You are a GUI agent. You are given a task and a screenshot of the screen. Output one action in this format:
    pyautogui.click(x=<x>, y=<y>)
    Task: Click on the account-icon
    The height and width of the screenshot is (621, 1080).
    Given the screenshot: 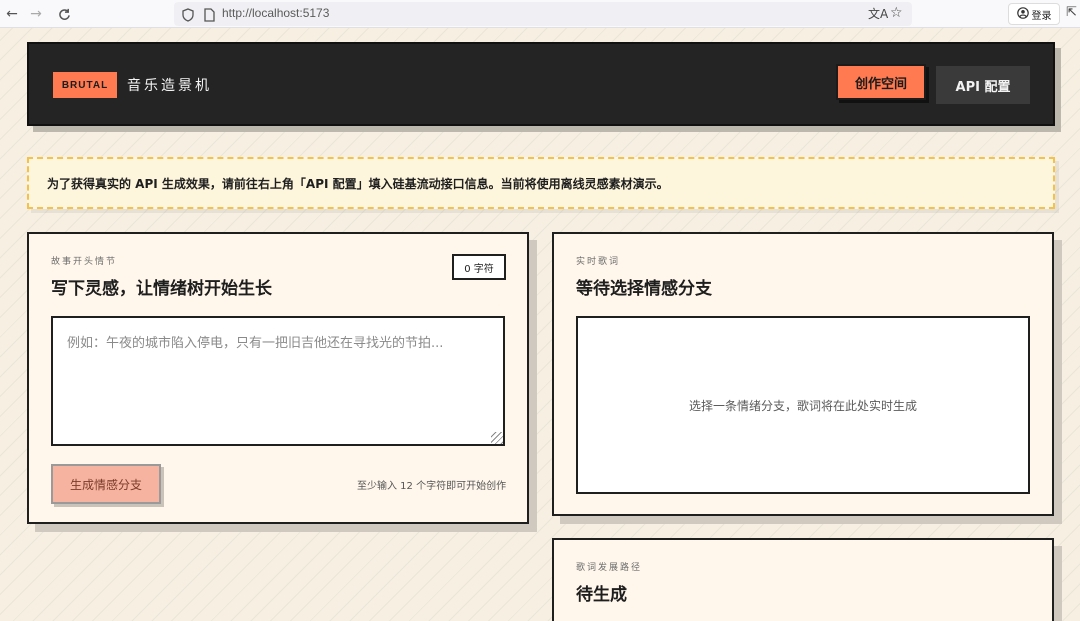 What is the action you would take?
    pyautogui.click(x=1022, y=14)
    